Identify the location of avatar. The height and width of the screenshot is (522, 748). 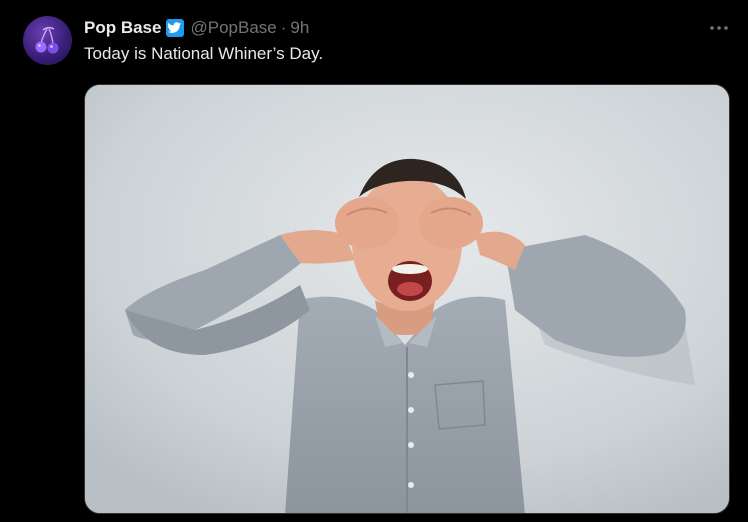
(47, 40).